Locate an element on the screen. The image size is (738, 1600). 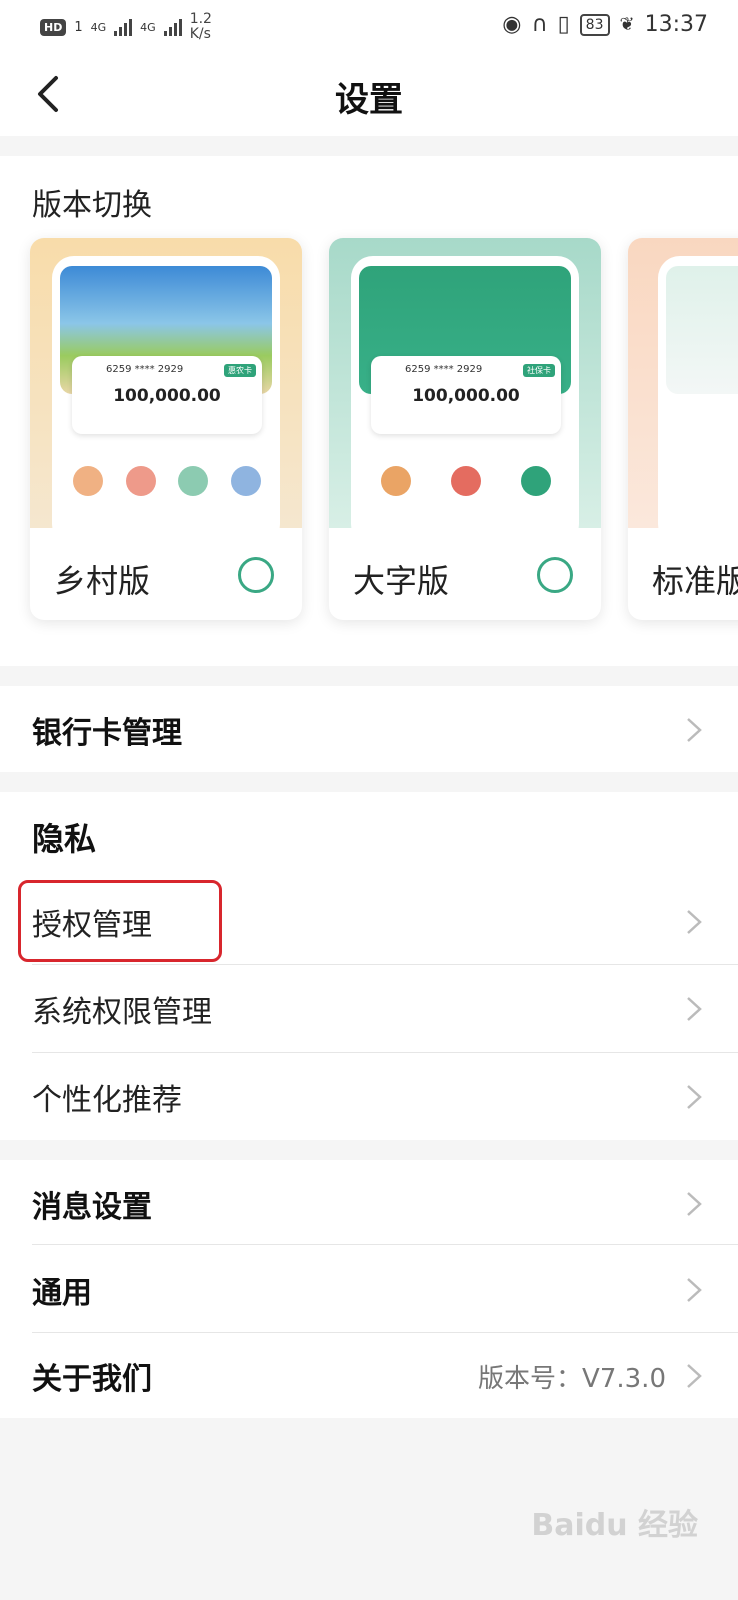
divider is located at coordinates (385, 1244).